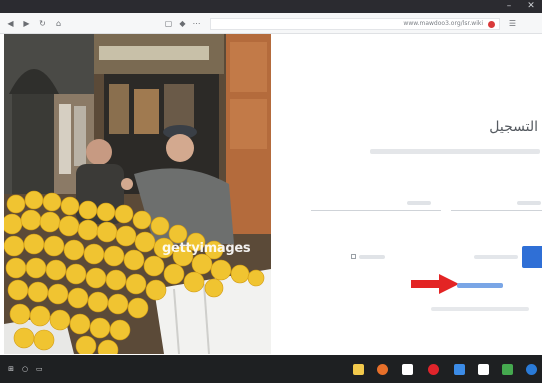  Describe the element at coordinates (358, 369) in the screenshot. I see `file-explorer-icon` at that location.